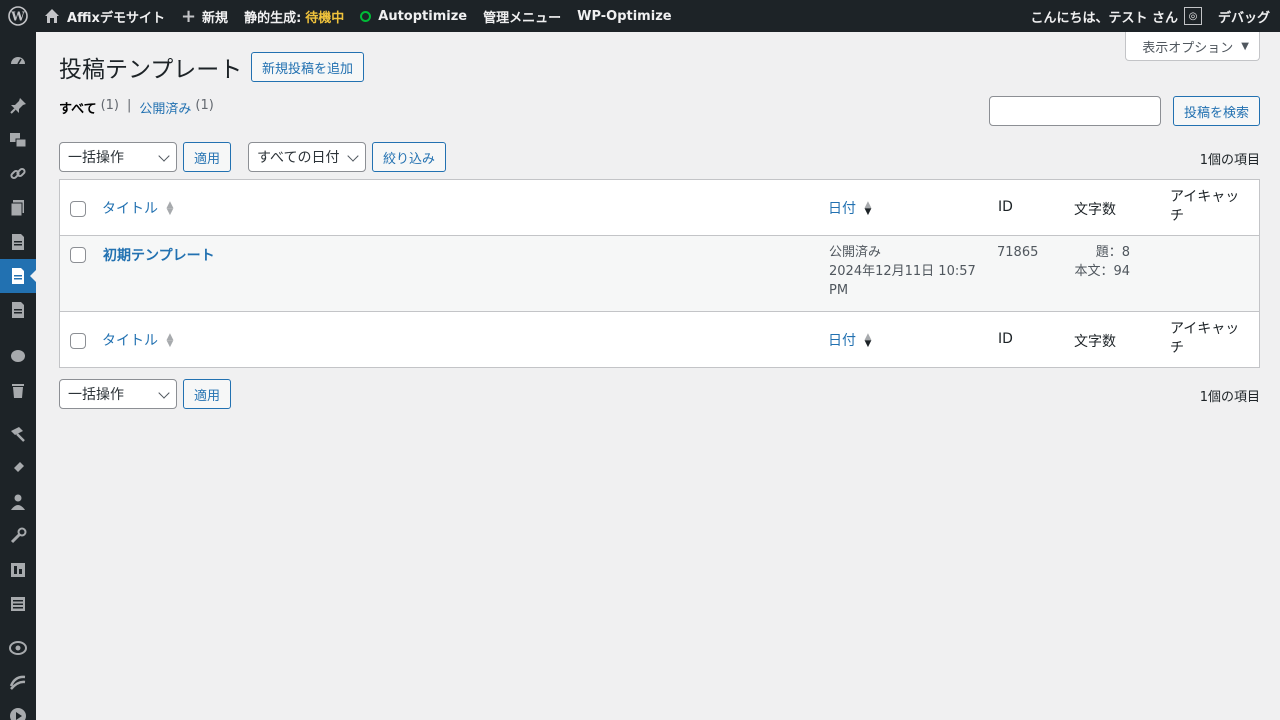 The height and width of the screenshot is (720, 1280). What do you see at coordinates (52, 16) in the screenshot?
I see `home-icon` at bounding box center [52, 16].